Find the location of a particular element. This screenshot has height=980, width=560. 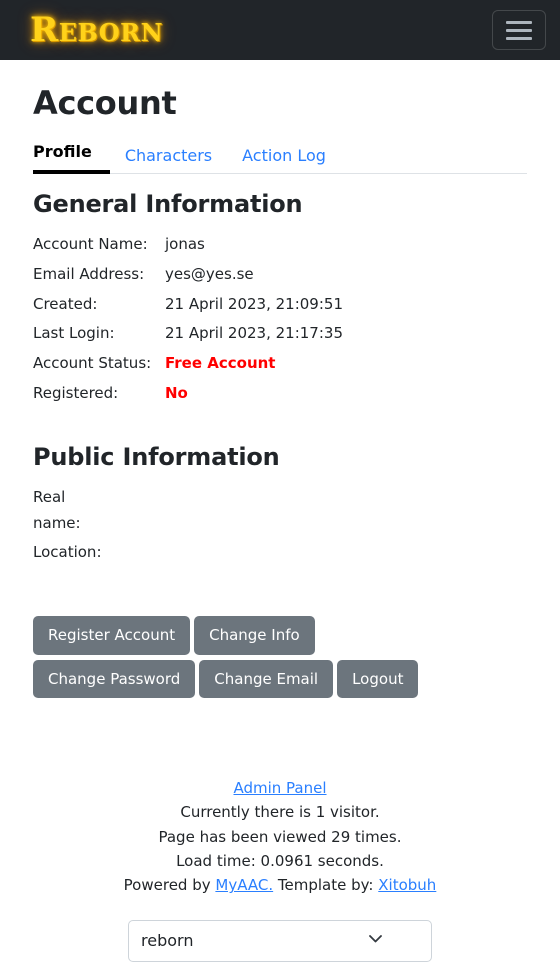

table-row: Last Login: 21 April 2023, 21:17:35 is located at coordinates (188, 334).